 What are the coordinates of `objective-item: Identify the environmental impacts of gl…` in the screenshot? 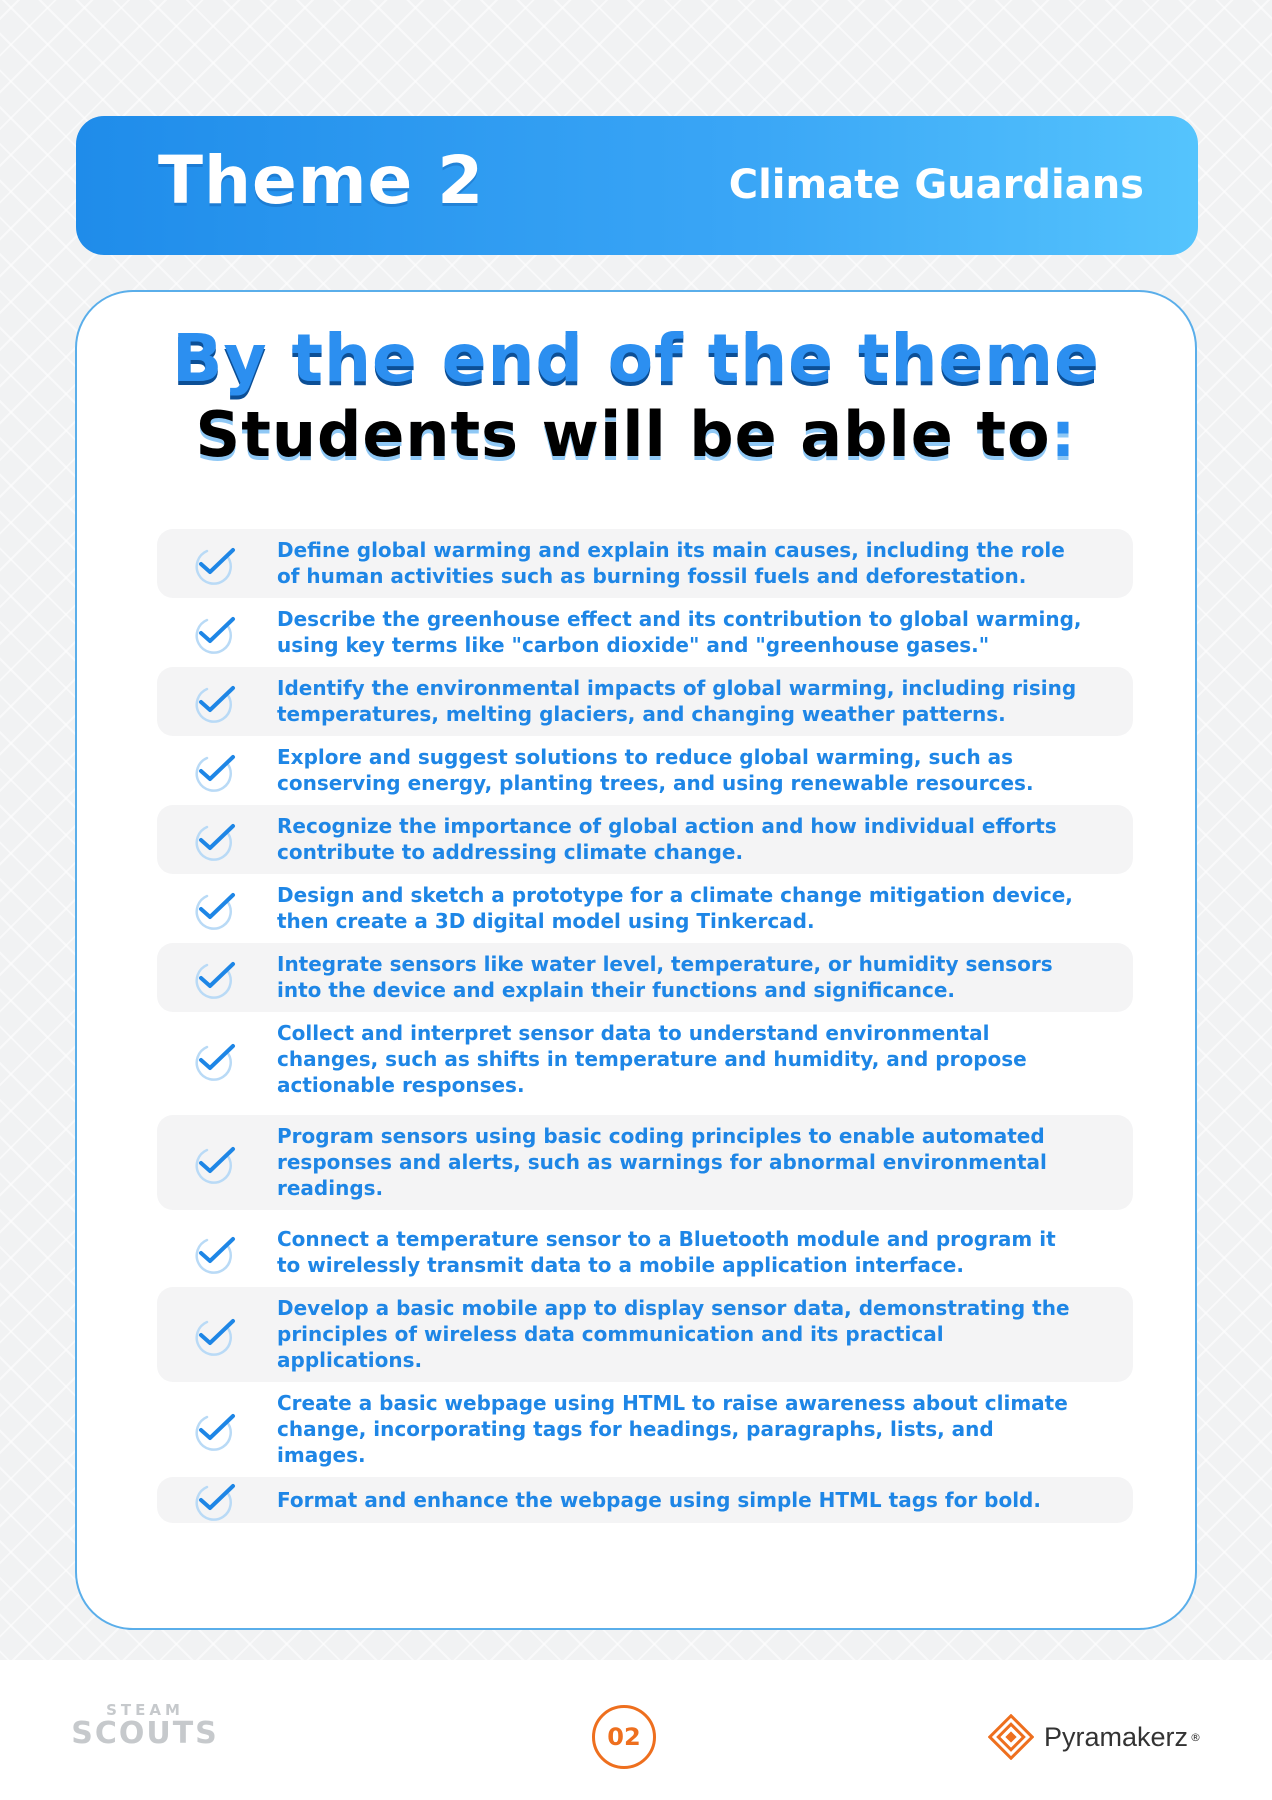 It's located at (645, 701).